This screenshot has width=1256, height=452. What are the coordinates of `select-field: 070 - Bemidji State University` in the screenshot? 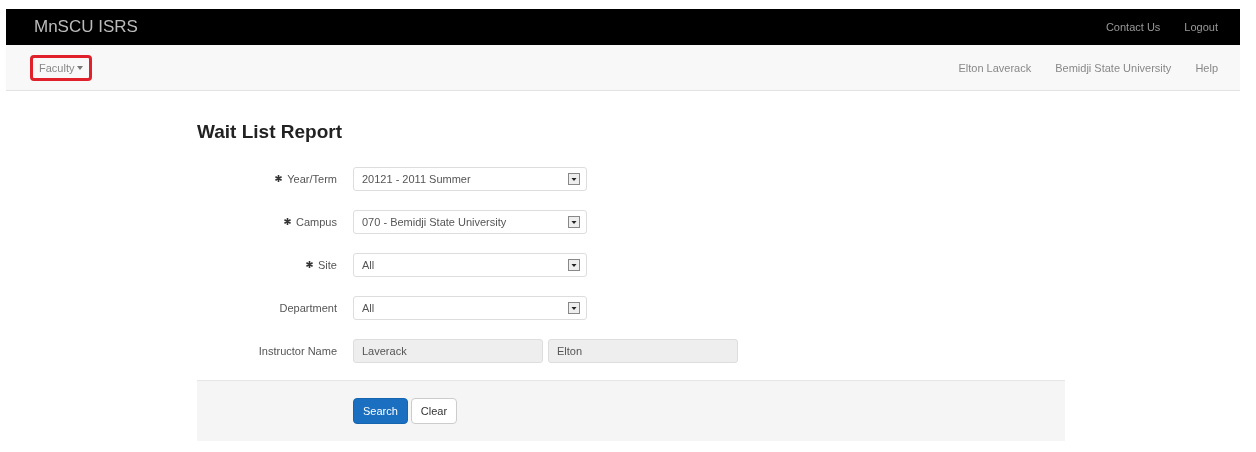 It's located at (470, 221).